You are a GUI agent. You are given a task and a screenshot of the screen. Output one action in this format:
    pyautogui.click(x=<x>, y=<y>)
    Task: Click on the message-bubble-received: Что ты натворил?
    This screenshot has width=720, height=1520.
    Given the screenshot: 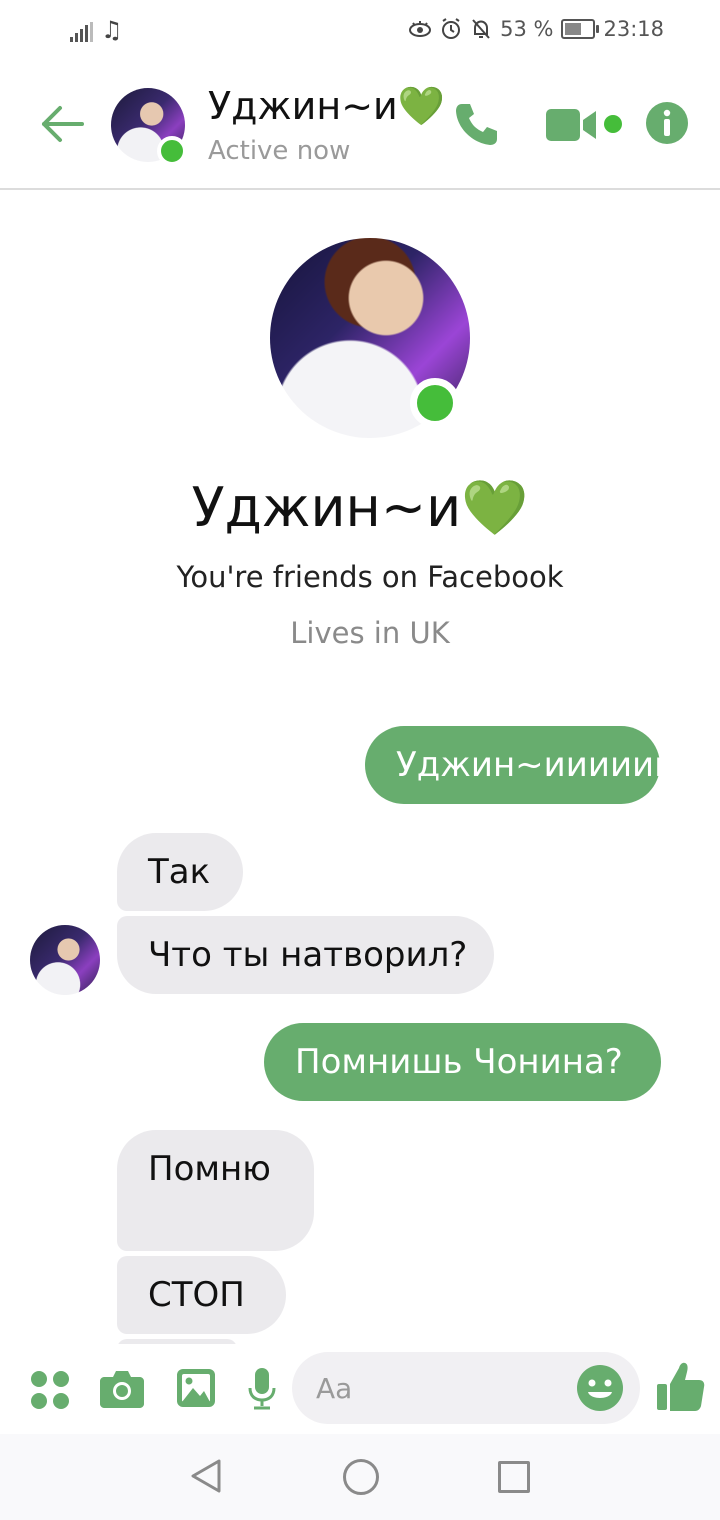 What is the action you would take?
    pyautogui.click(x=305, y=955)
    